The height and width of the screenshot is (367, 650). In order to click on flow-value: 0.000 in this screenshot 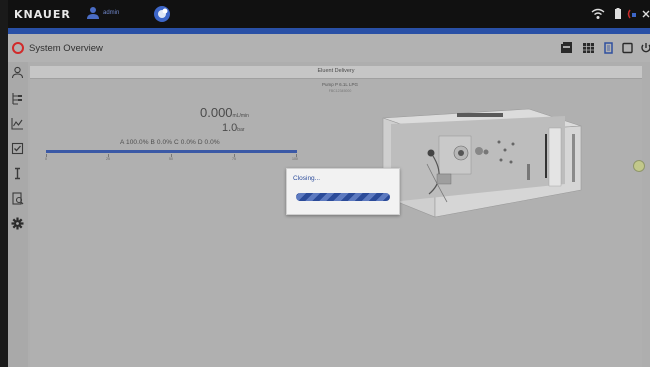, I will do `click(216, 112)`.